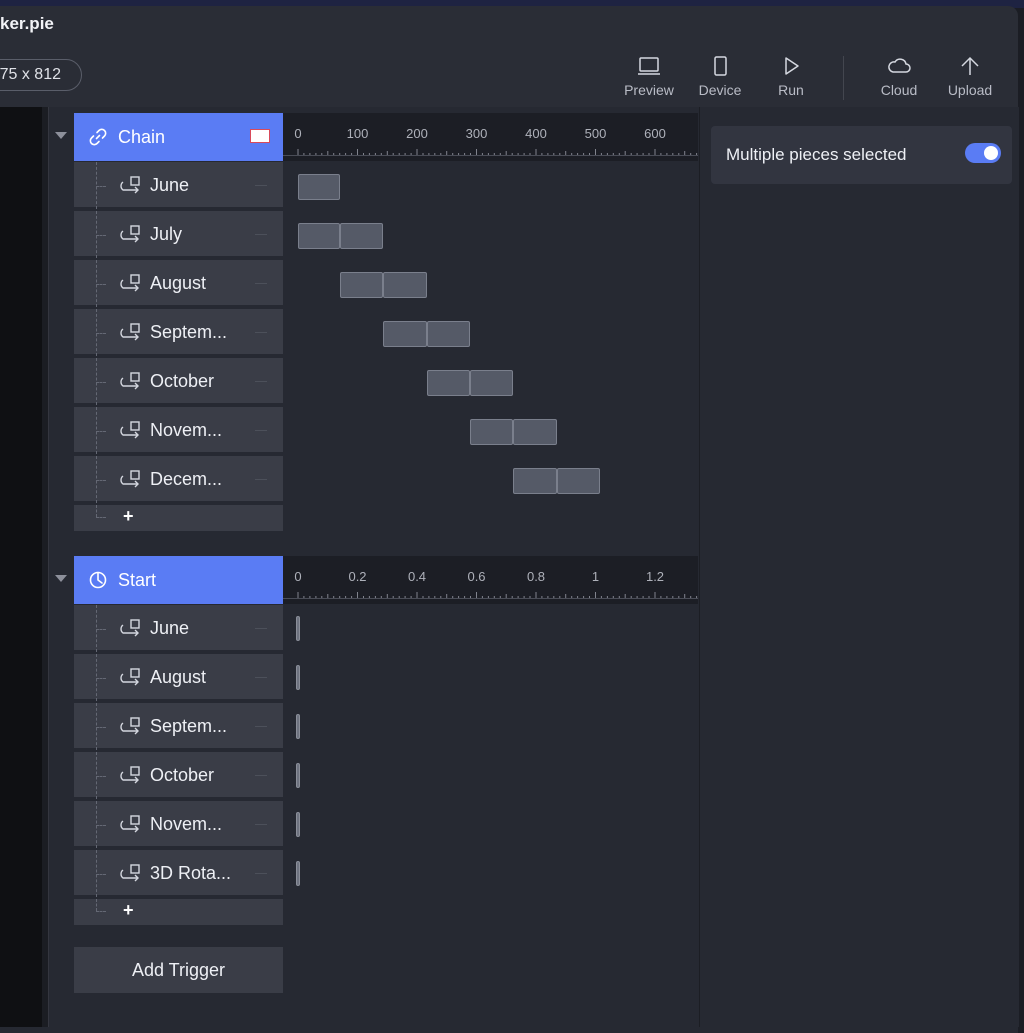  I want to click on color-swatch, so click(260, 136).